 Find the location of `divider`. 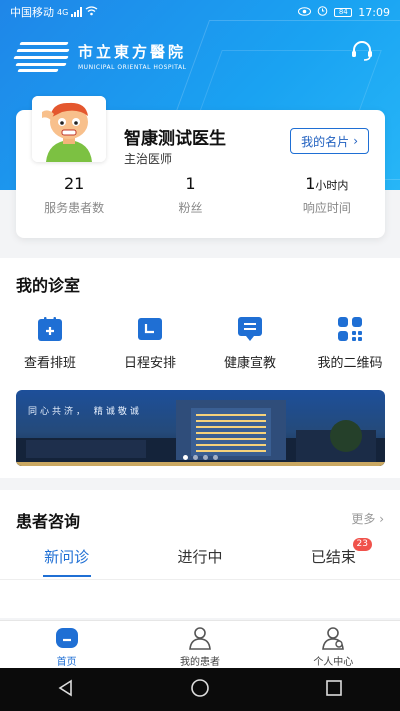

divider is located at coordinates (200, 579).